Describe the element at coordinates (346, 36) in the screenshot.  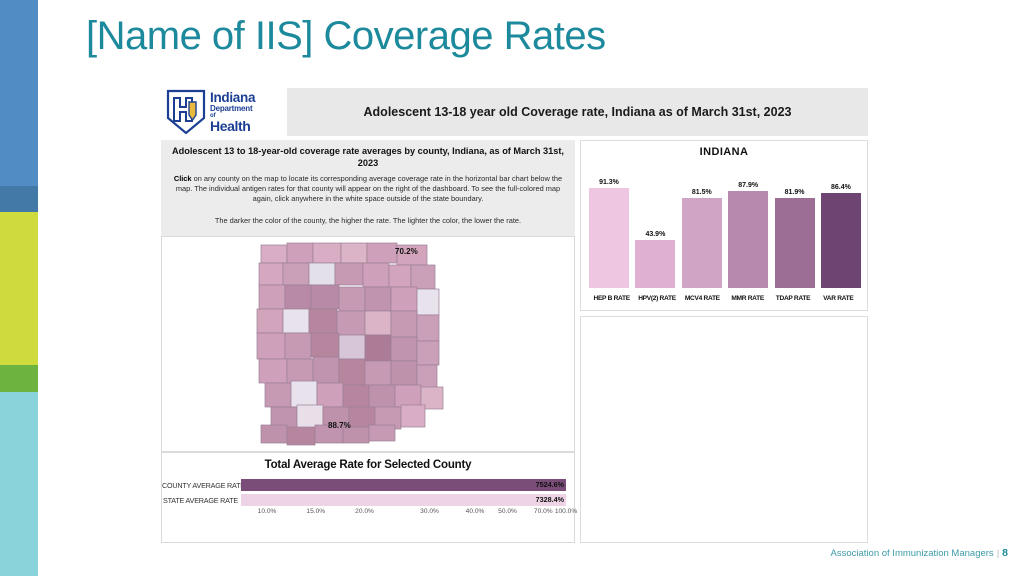
I see `slide-title: [Name of IIS] Coverage Rates` at that location.